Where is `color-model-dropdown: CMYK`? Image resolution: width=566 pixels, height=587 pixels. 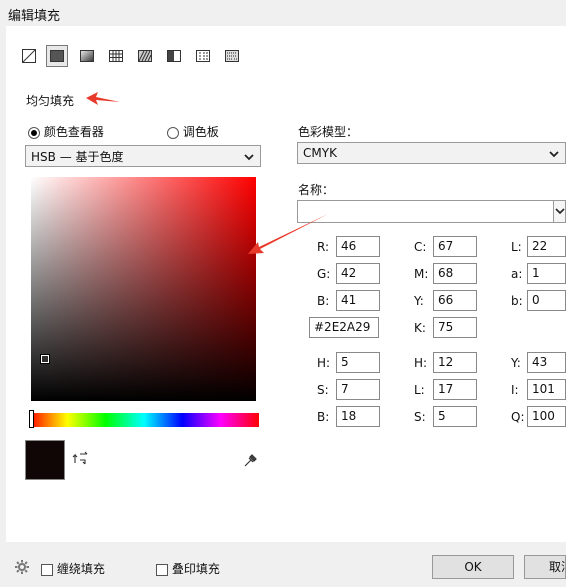
color-model-dropdown: CMYK is located at coordinates (431, 153).